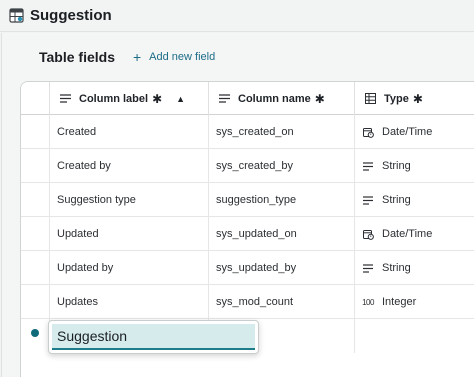  What do you see at coordinates (128, 200) in the screenshot?
I see `cell-column-label: Suggestion type` at bounding box center [128, 200].